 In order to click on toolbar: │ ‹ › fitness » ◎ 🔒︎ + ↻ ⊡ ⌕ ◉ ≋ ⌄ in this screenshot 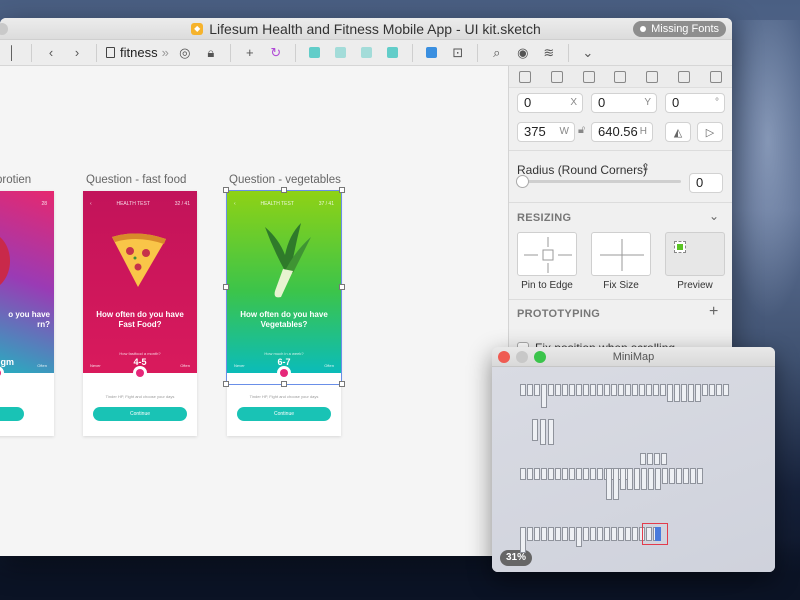, I will do `click(366, 53)`.